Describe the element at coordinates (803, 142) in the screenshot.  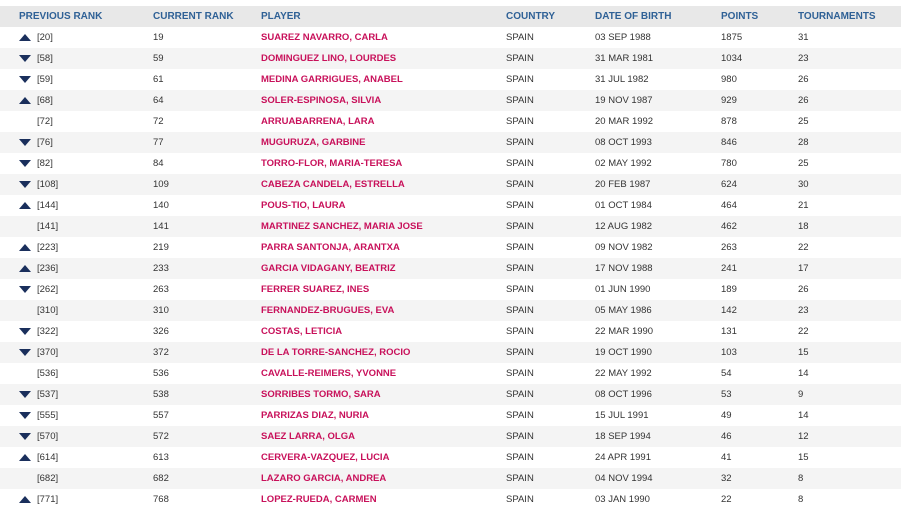
I see `tournaments-cell: 28` at that location.